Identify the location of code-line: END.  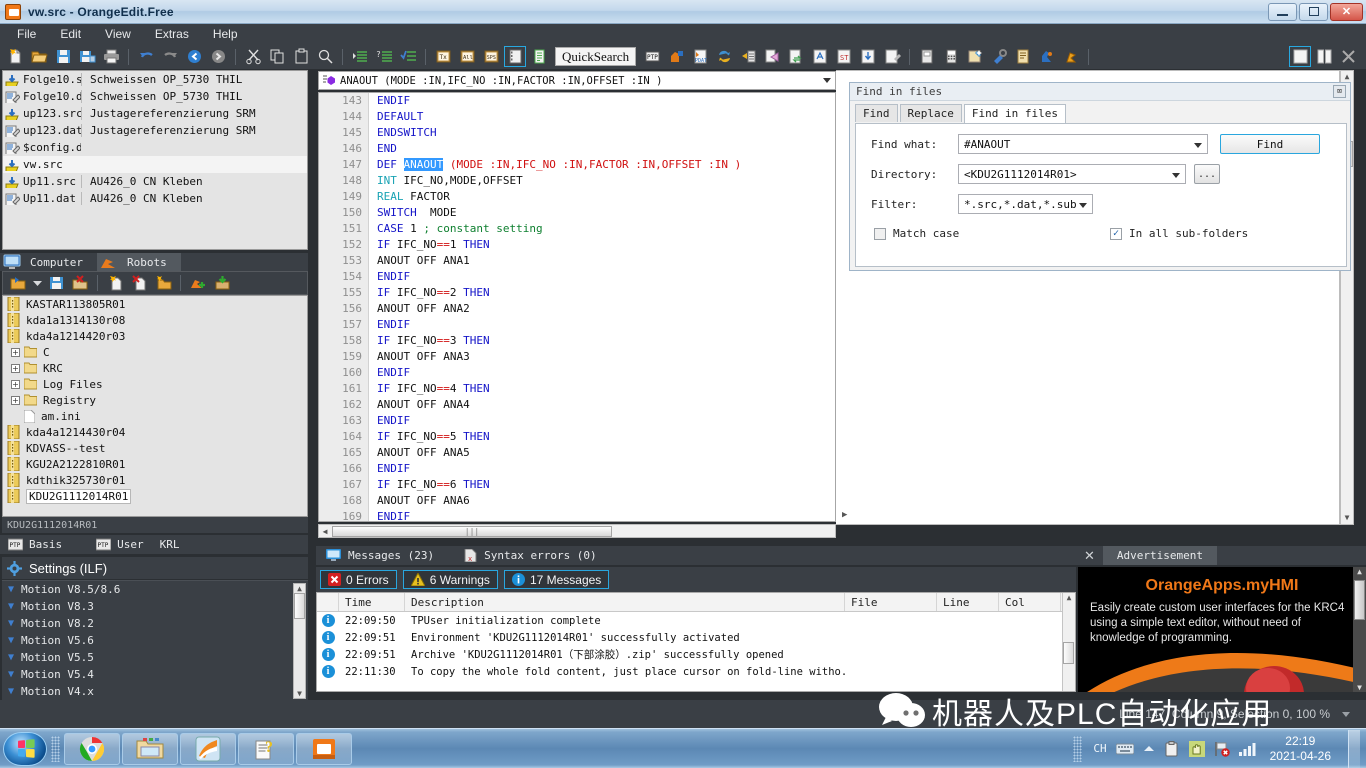
(602, 149).